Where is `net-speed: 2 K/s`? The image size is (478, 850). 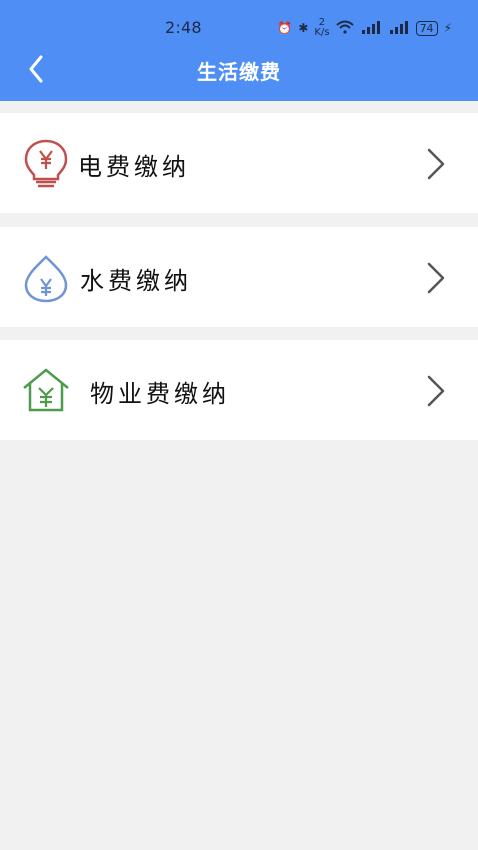 net-speed: 2 K/s is located at coordinates (321, 28).